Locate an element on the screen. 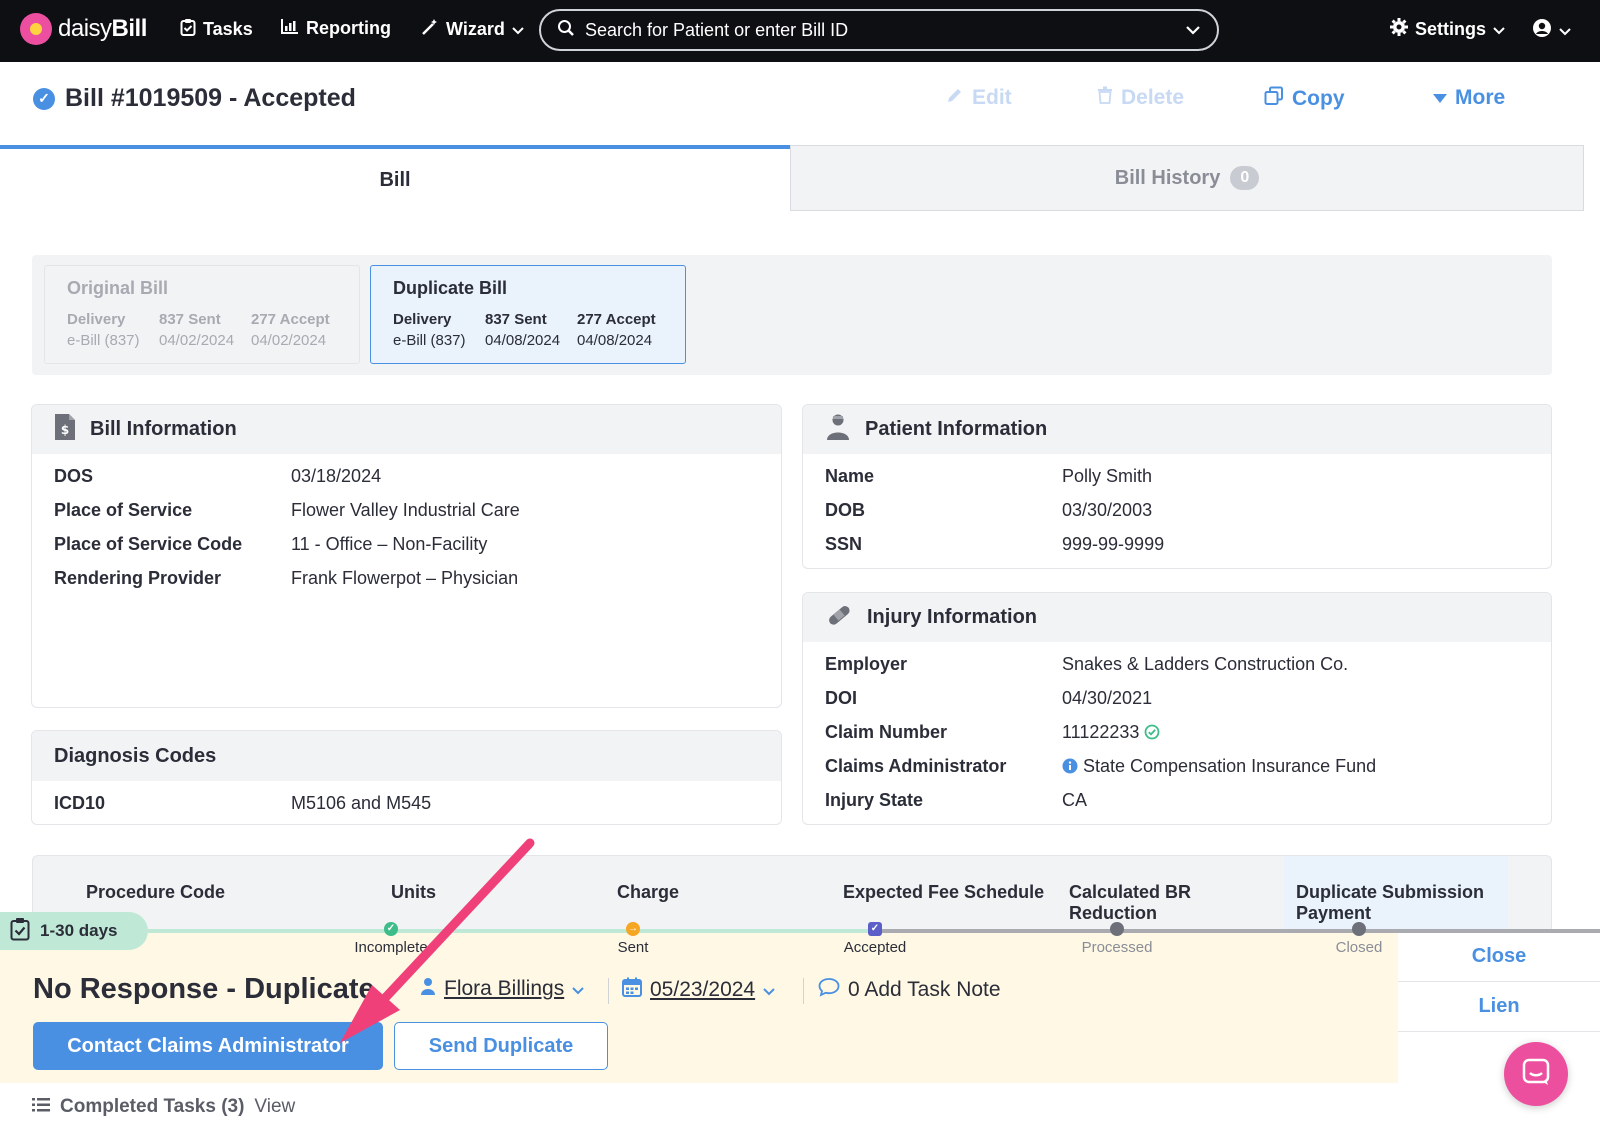 This screenshot has height=1141, width=1600. more-button: More is located at coordinates (1469, 98).